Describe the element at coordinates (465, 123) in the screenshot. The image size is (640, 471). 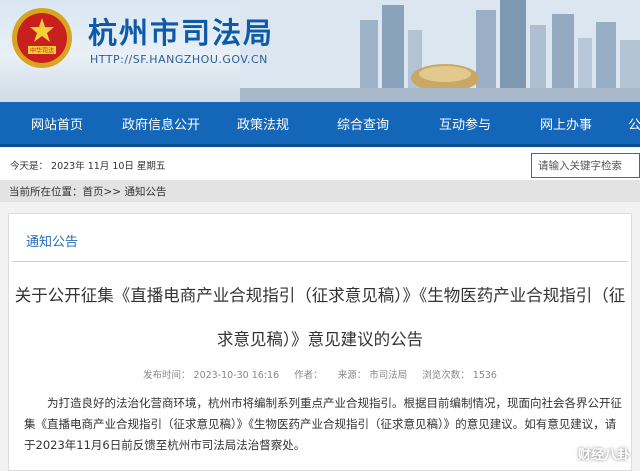
I see `nav-item-interaction: 互动参与` at that location.